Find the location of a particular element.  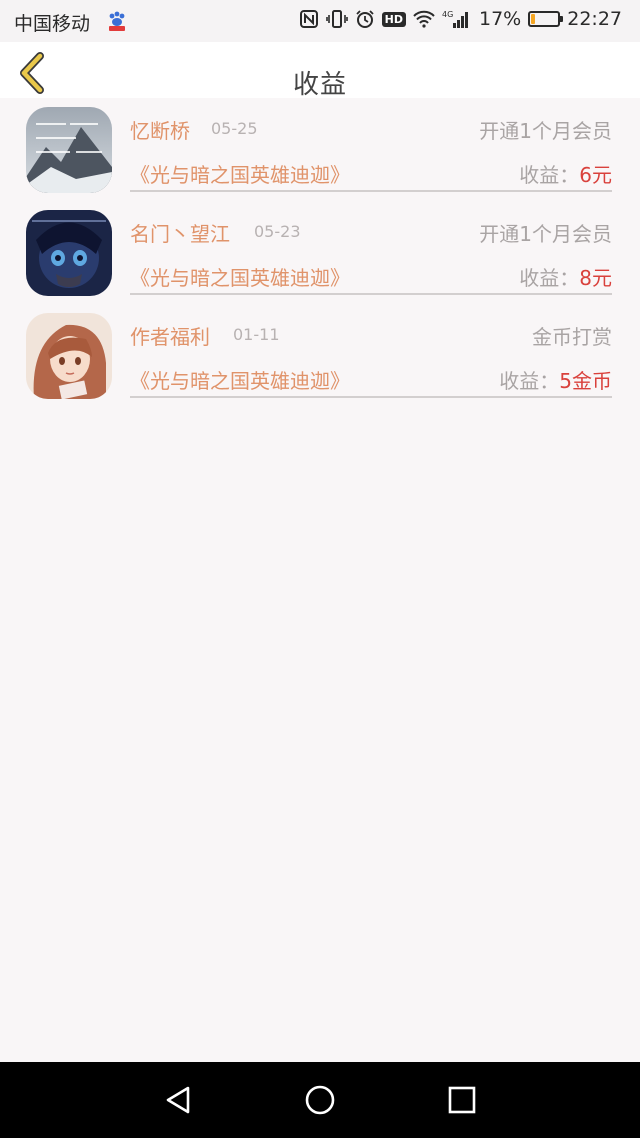

recents-square-icon is located at coordinates (462, 1100).